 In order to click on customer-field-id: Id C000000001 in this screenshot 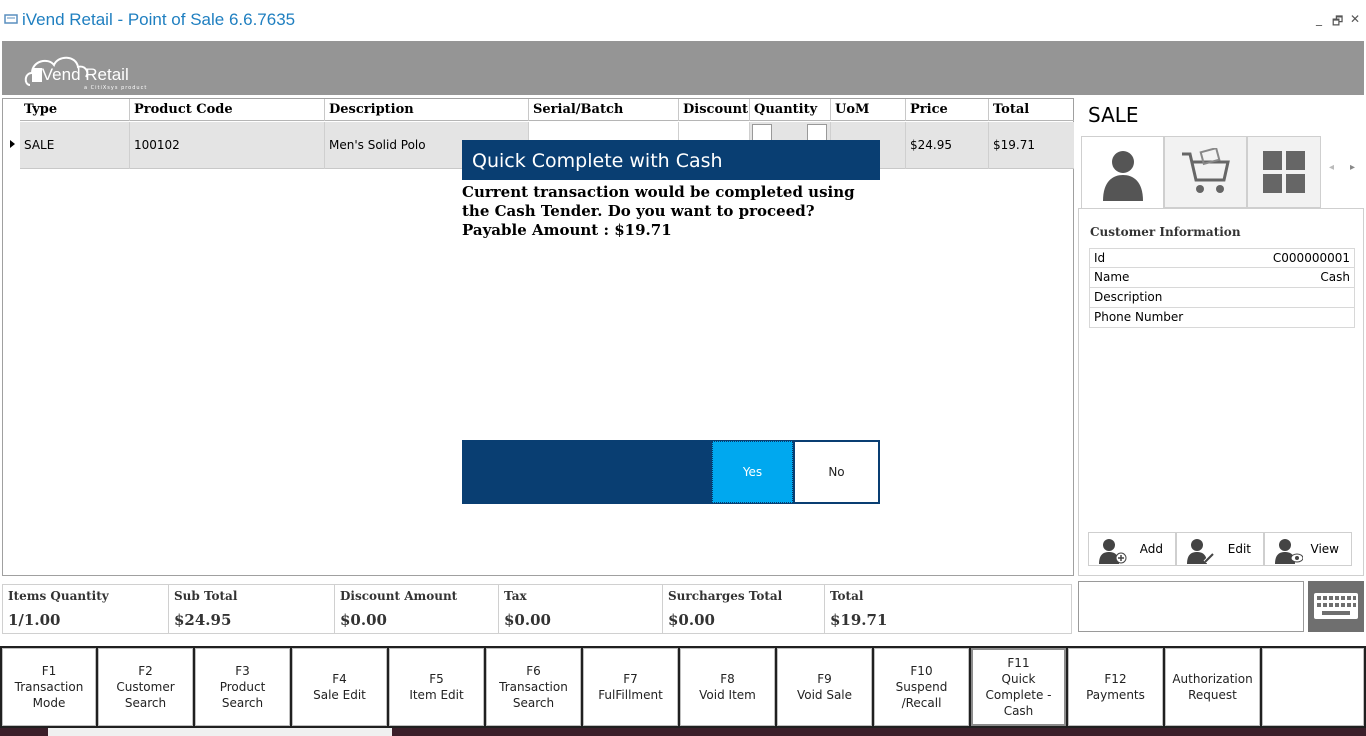, I will do `click(1222, 258)`.